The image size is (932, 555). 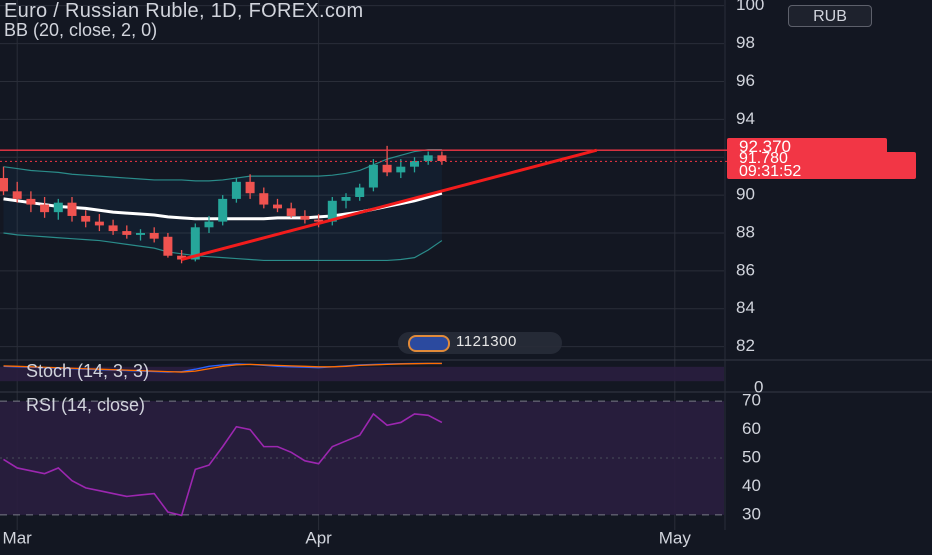 I want to click on rsi-axis-label: 40, so click(x=751, y=485).